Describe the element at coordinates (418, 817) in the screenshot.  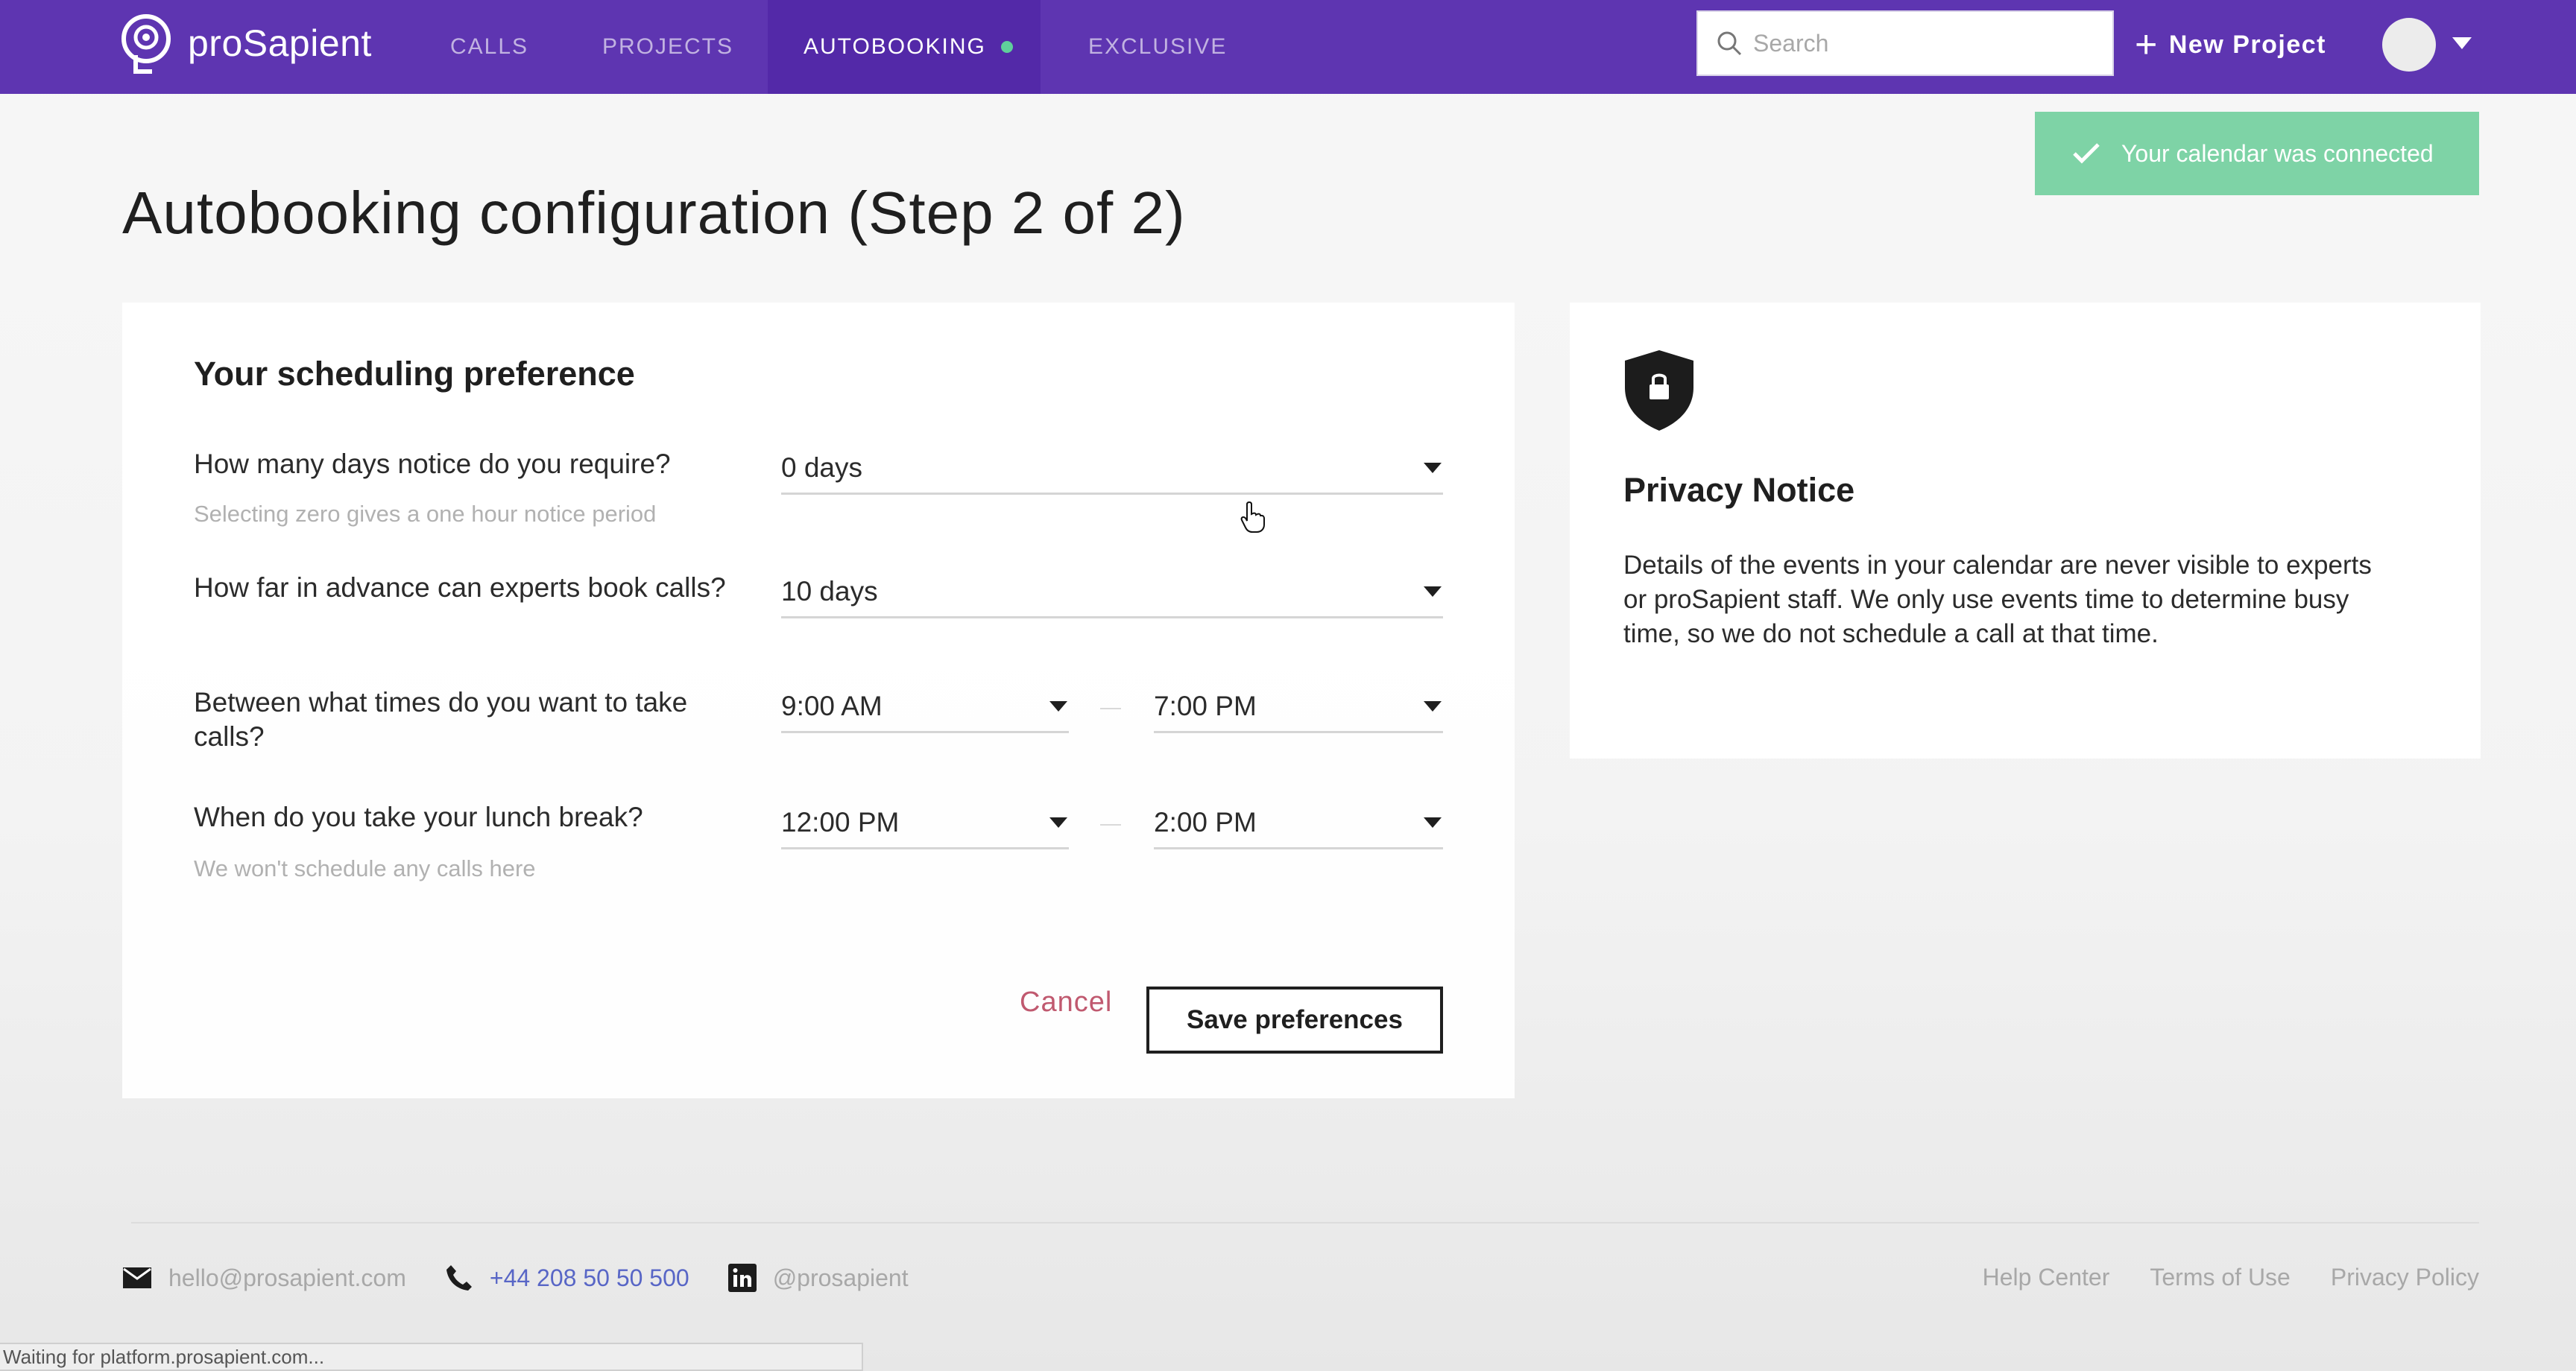
I see `lunch-question: When do you take your lunch break?` at that location.